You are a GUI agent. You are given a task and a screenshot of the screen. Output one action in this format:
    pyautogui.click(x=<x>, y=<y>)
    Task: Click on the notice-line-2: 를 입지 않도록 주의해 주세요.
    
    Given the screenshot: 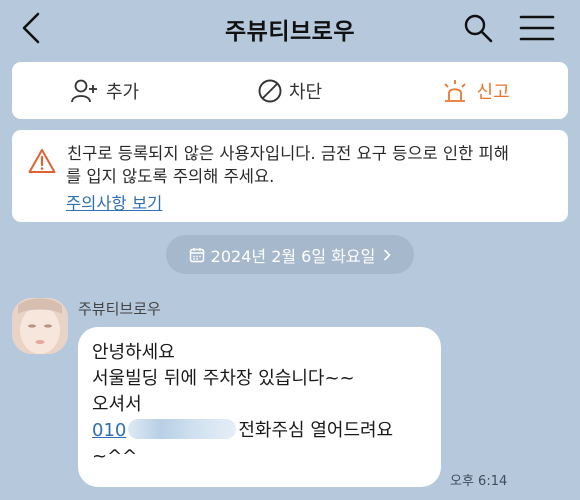 What is the action you would take?
    pyautogui.click(x=170, y=176)
    